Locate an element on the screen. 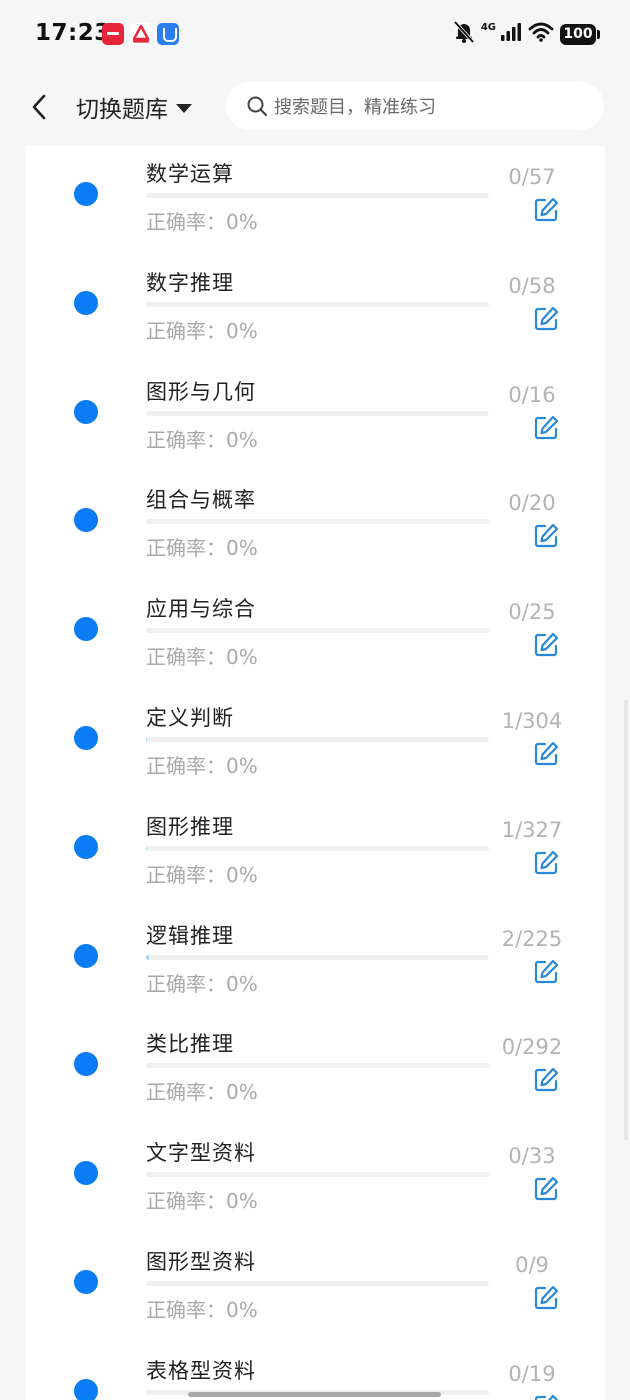  progress-count: 0/33 is located at coordinates (532, 1156).